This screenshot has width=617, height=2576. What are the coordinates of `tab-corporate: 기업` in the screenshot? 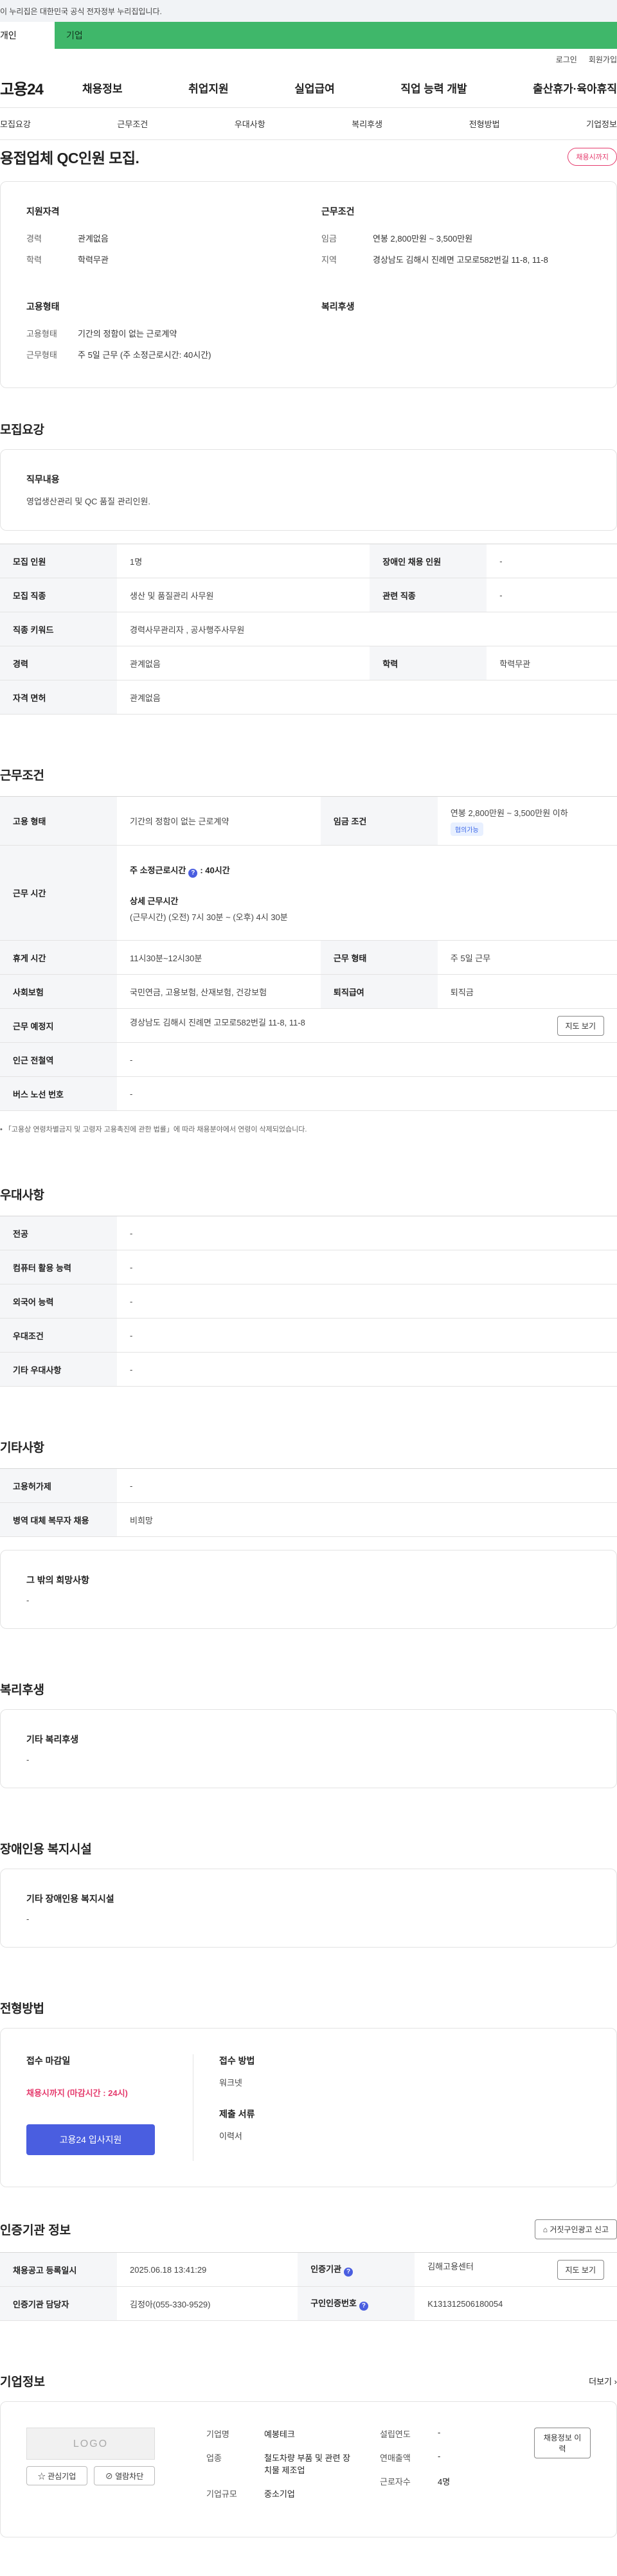 It's located at (336, 36).